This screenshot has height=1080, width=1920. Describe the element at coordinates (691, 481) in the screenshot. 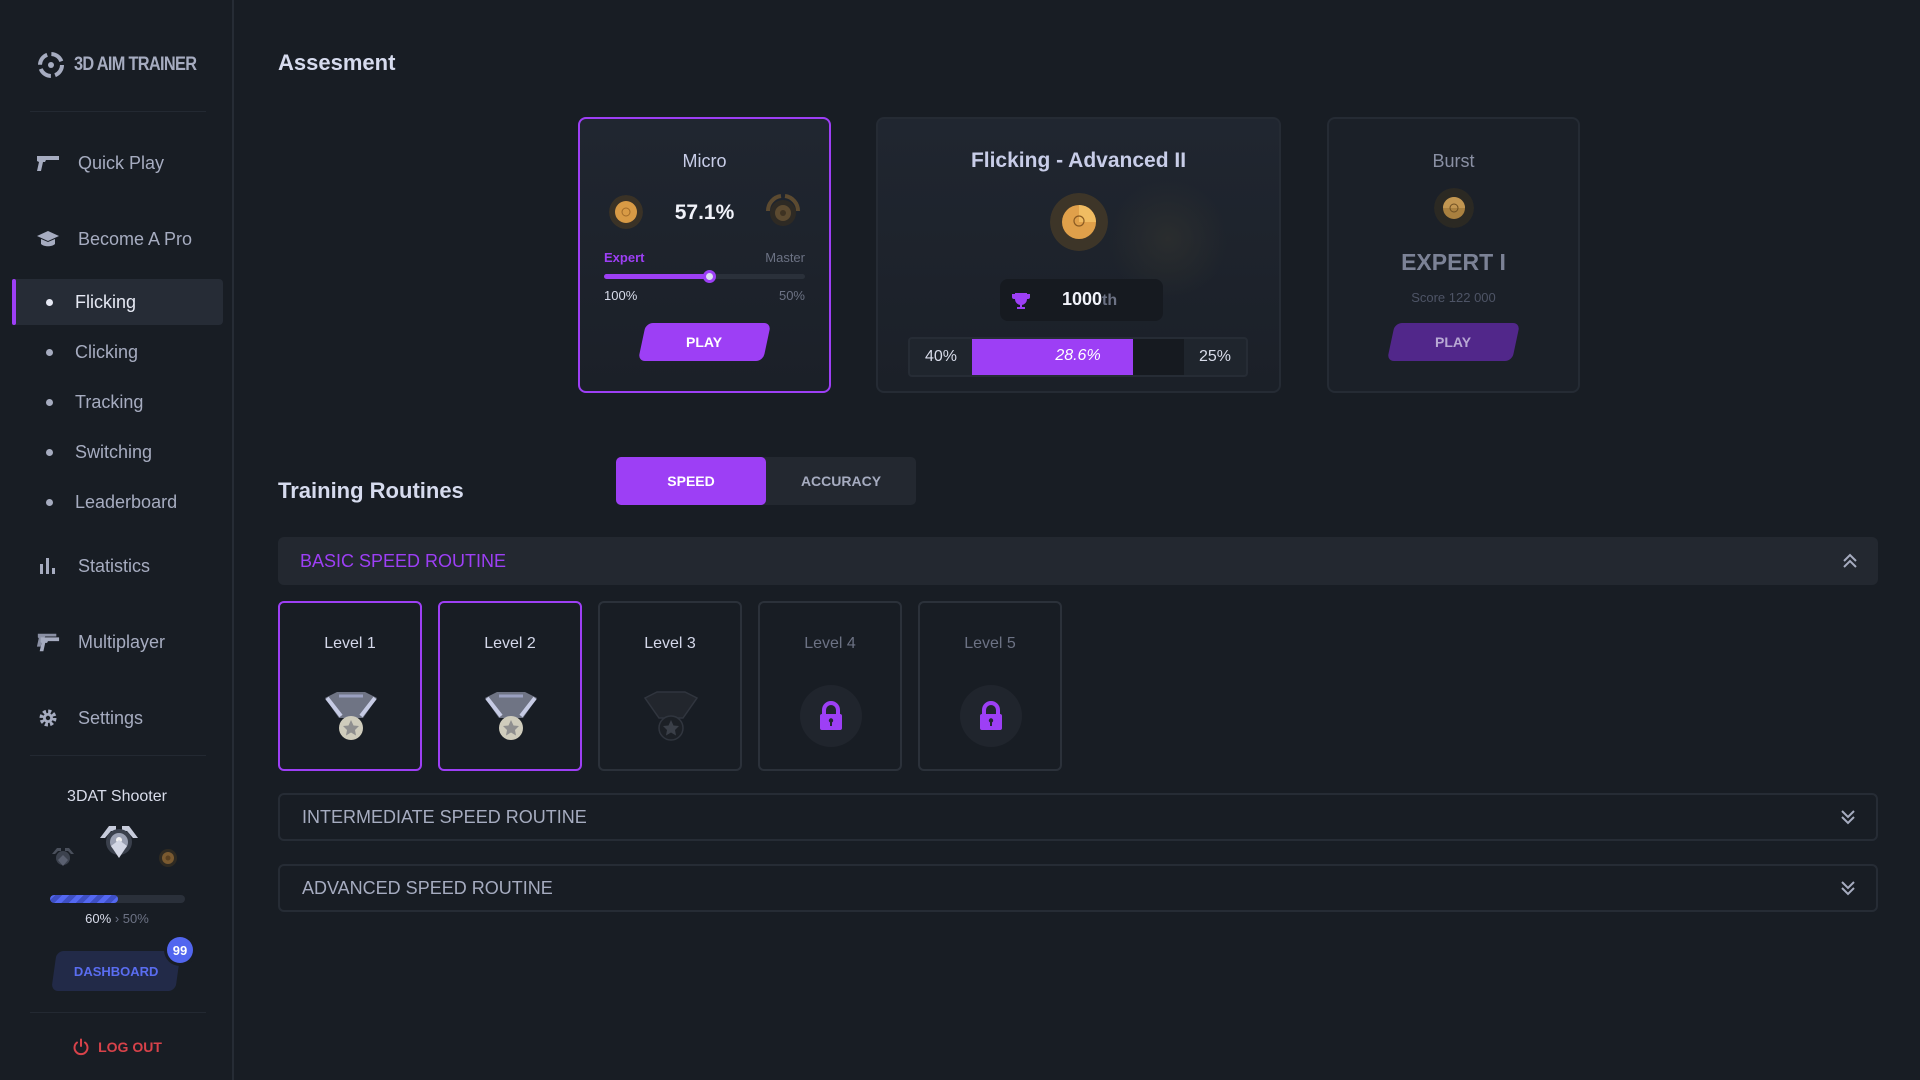

I see `tab-speed: SPEED` at that location.